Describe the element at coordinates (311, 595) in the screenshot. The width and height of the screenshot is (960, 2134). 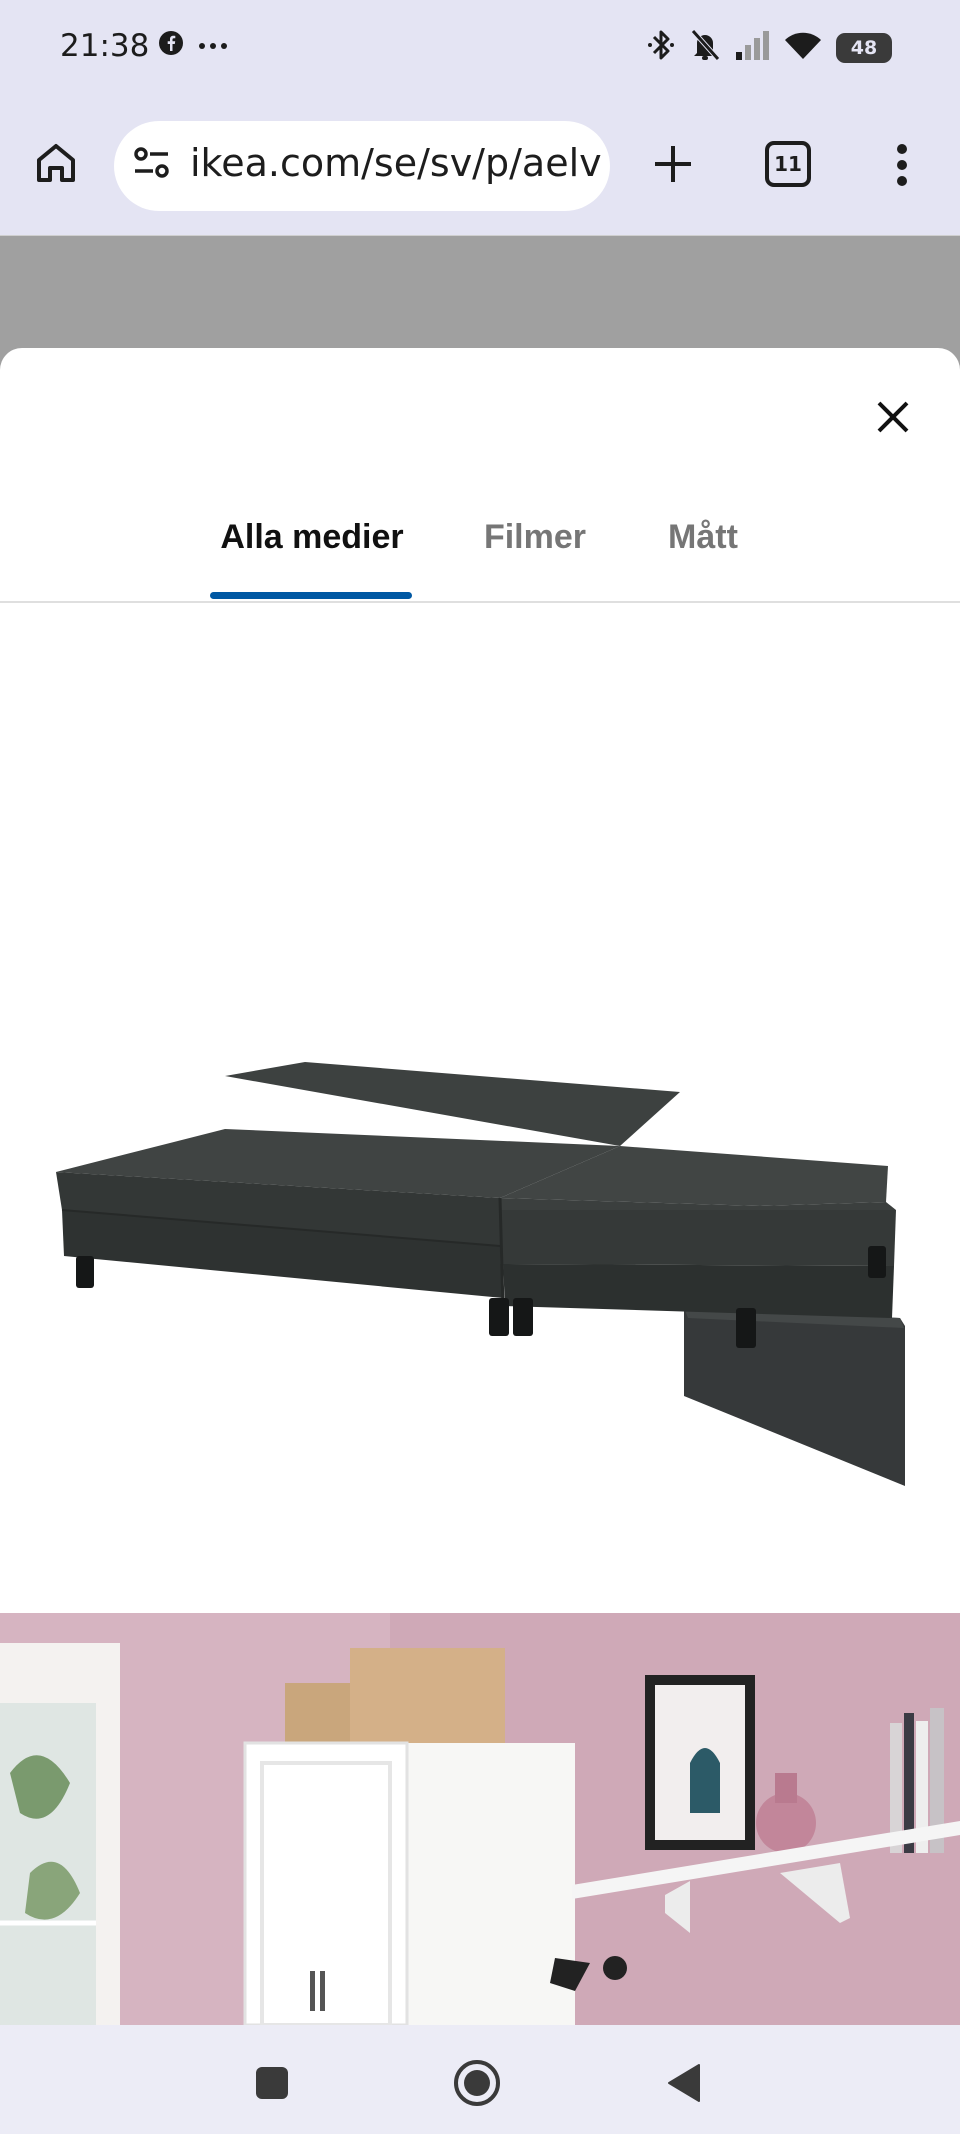
I see `active-tab-indicator` at that location.